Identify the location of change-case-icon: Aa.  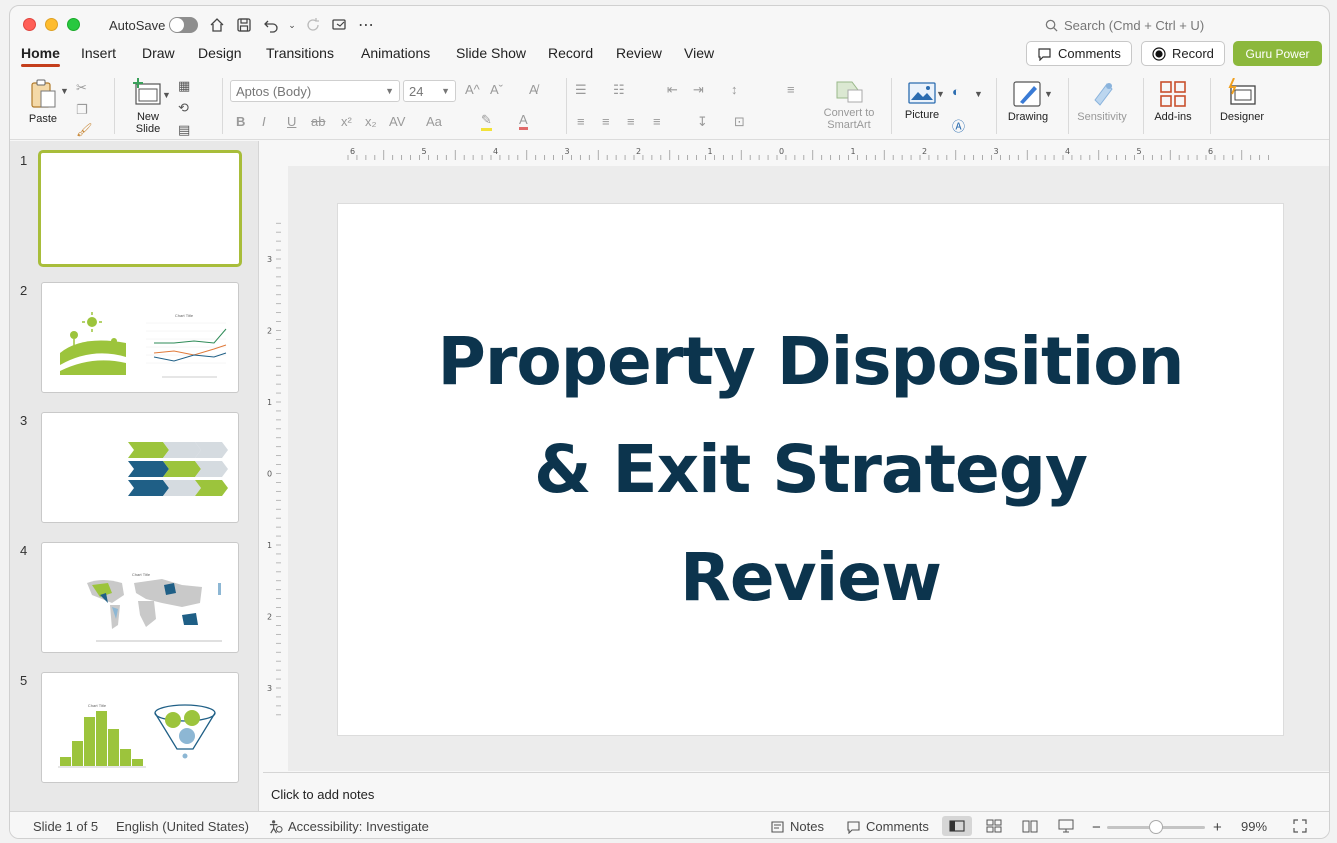
(434, 121).